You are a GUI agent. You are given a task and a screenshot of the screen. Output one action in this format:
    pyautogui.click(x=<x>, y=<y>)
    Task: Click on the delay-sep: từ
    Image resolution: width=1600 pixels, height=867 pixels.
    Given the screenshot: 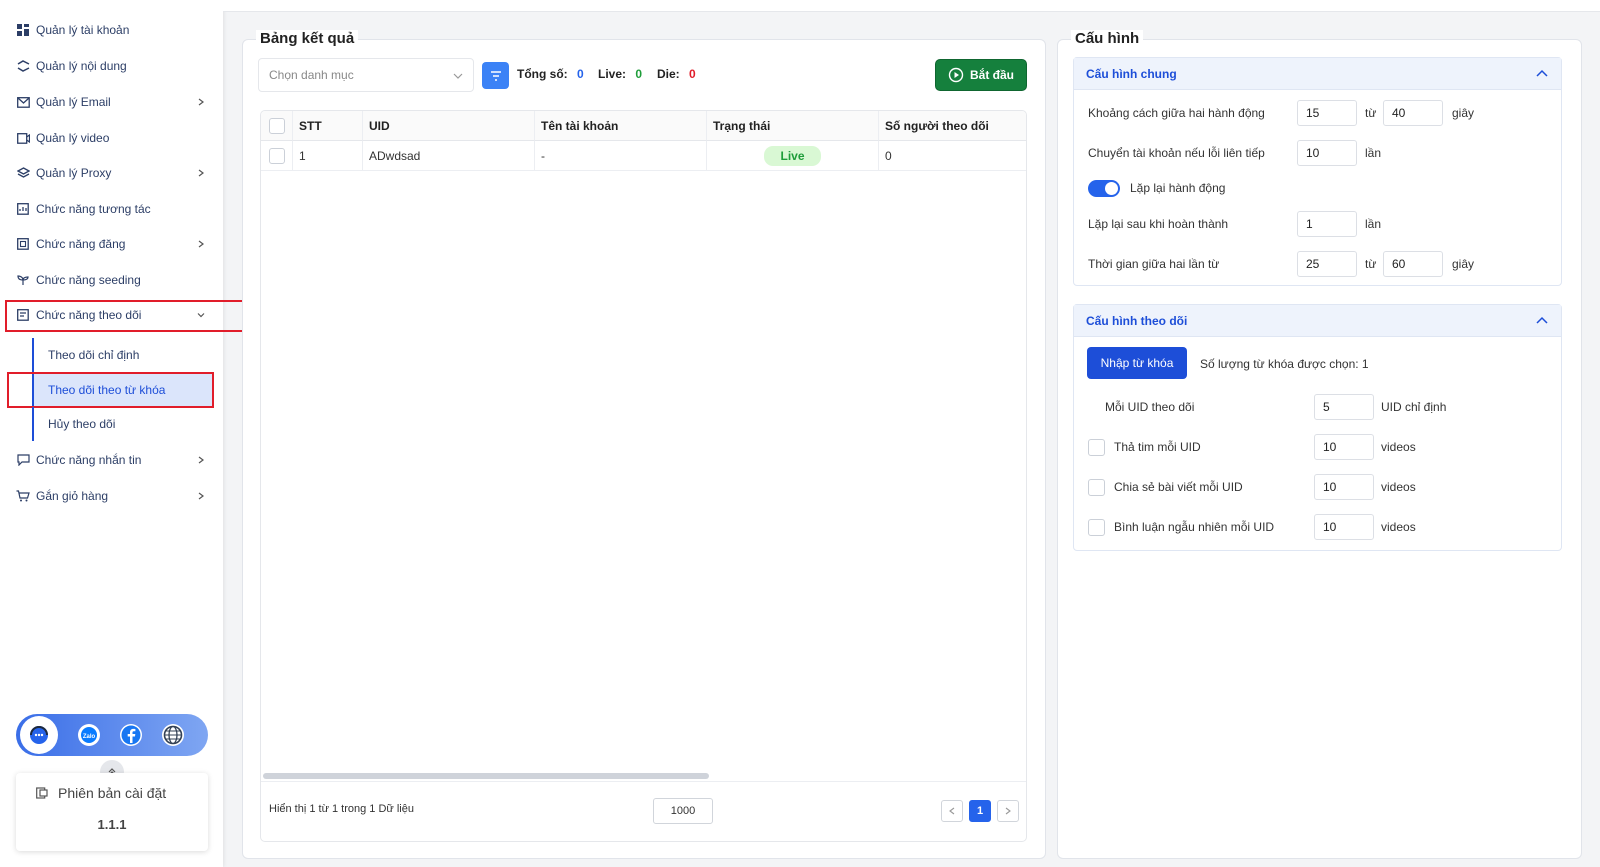 What is the action you would take?
    pyautogui.click(x=1371, y=113)
    